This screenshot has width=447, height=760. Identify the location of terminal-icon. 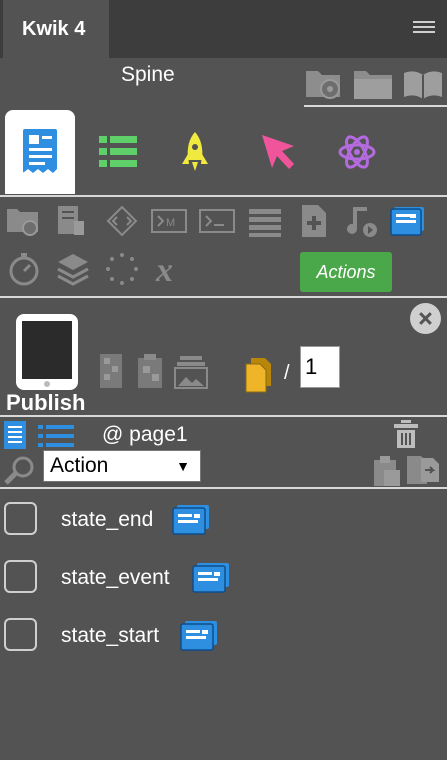
(217, 221).